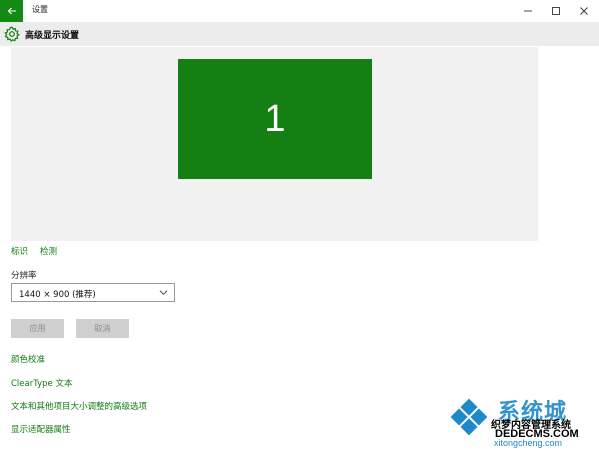  I want to click on close-icon, so click(584, 11).